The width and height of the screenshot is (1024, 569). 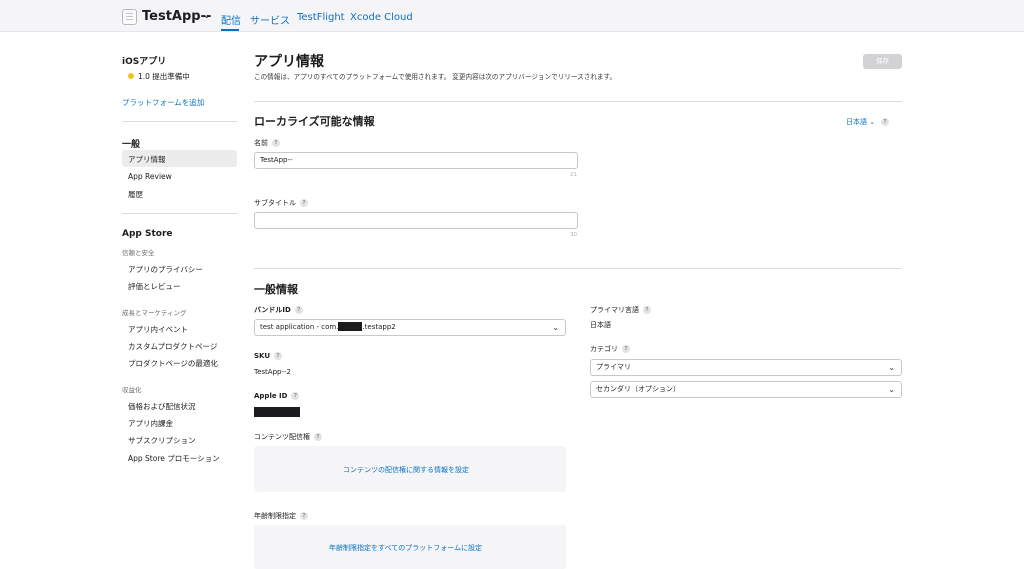 What do you see at coordinates (277, 412) in the screenshot?
I see `redacted-apple-id` at bounding box center [277, 412].